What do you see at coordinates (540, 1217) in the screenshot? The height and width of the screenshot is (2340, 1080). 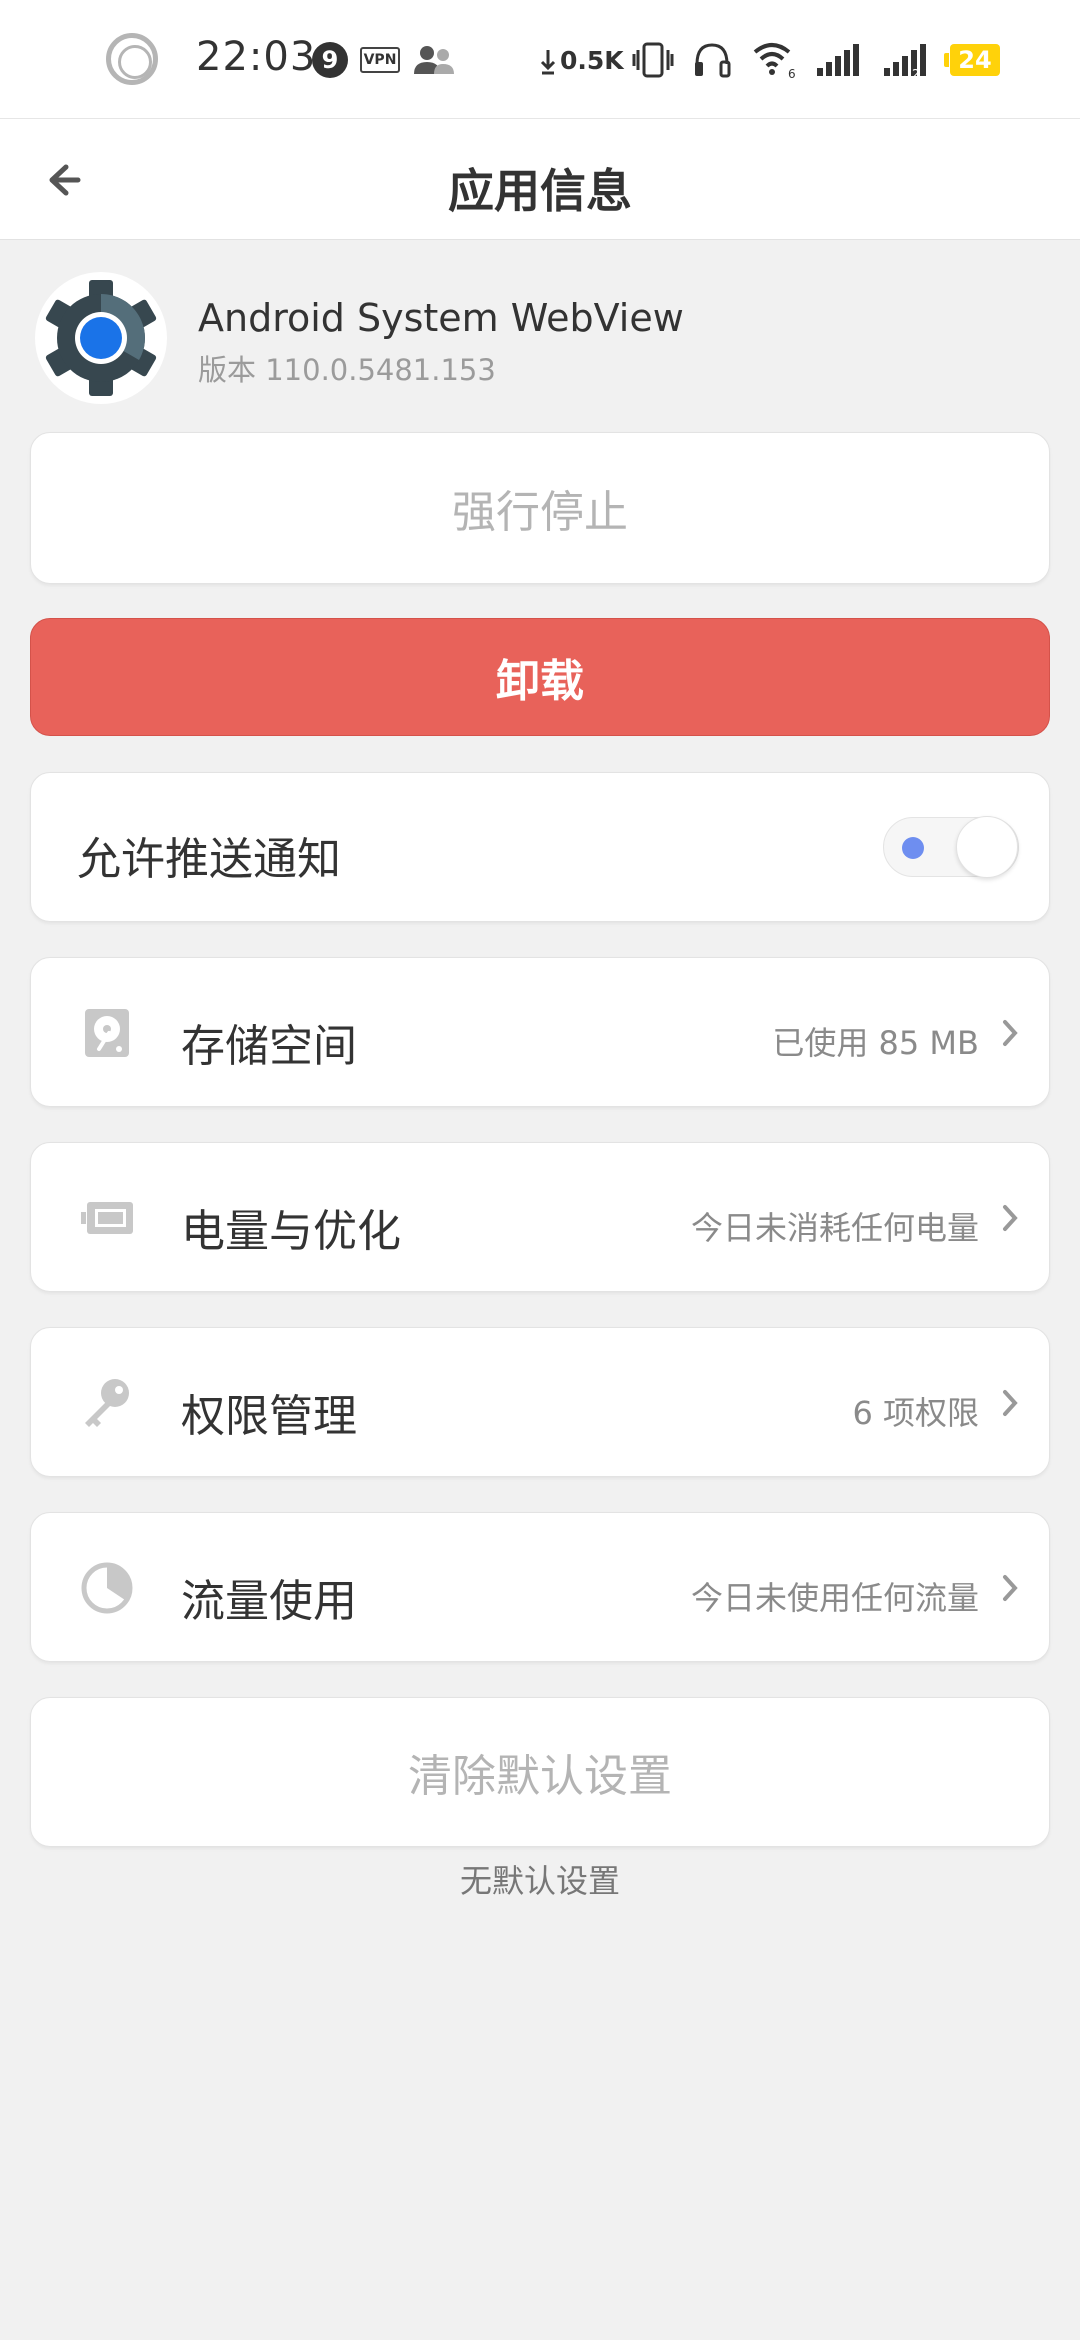 I see `settings-row-battery: 电量与优化 今日未消耗任何电量` at bounding box center [540, 1217].